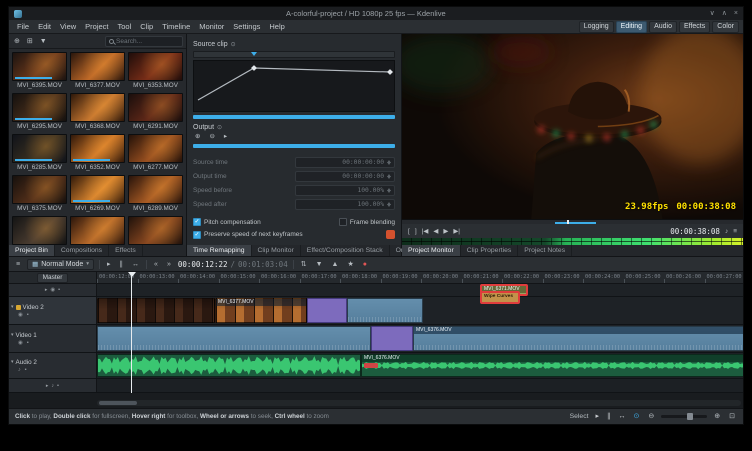 Image resolution: width=752 pixels, height=451 pixels. What do you see at coordinates (39, 153) in the screenshot?
I see `bin-clip-mvi-6285-mov: MVI_6285.MOV` at bounding box center [39, 153].